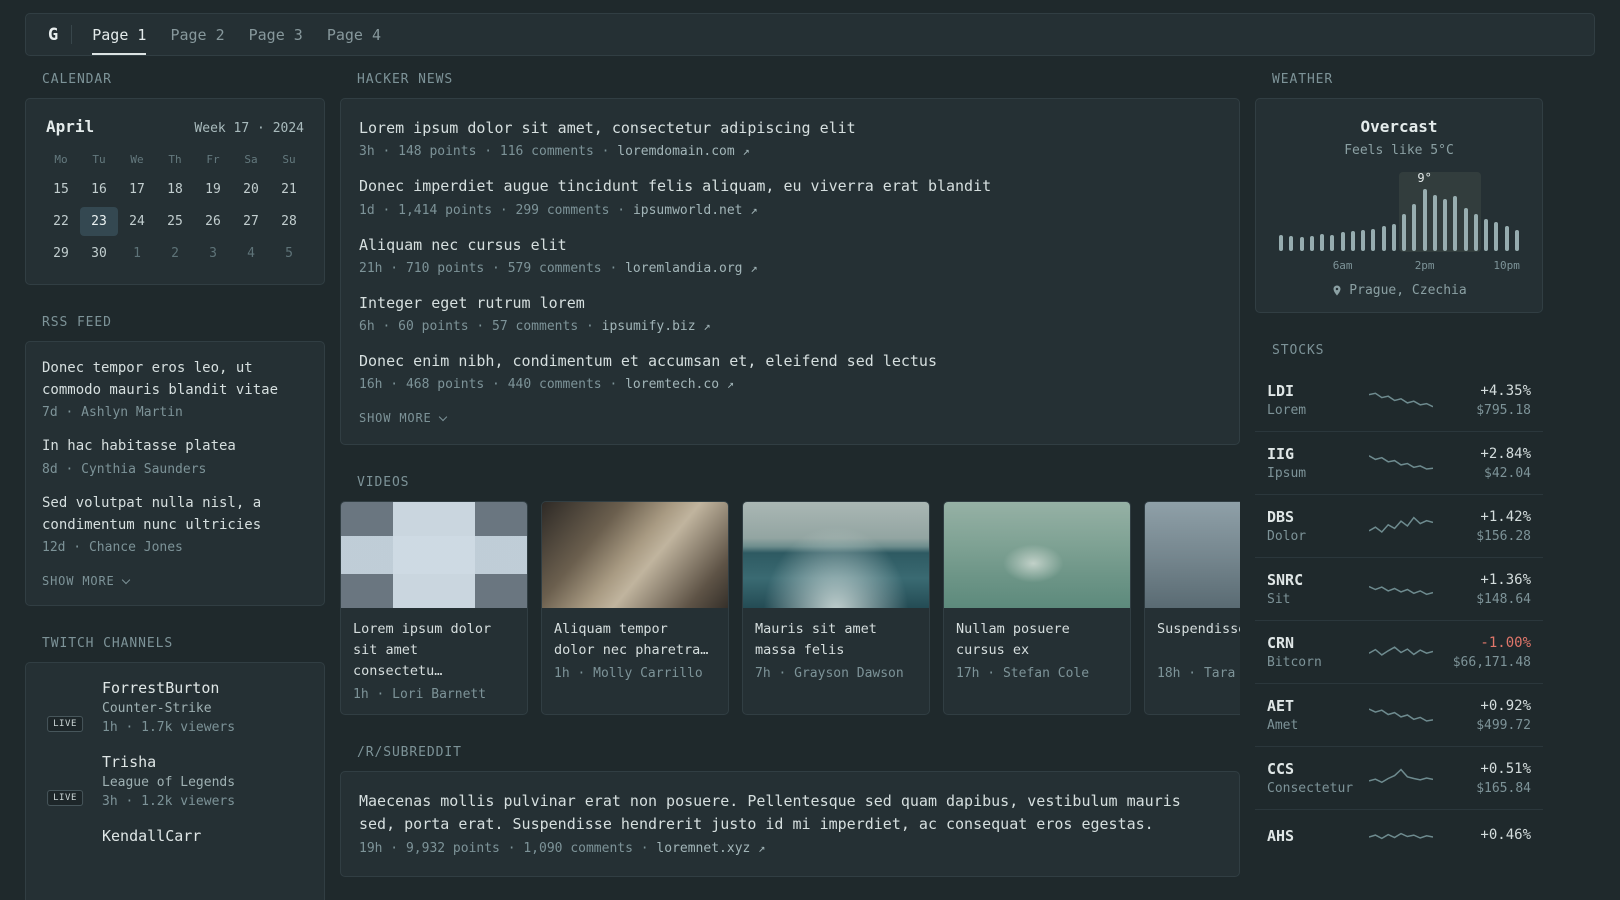 The height and width of the screenshot is (900, 1620). I want to click on stocks-section-title: STOCKS, so click(1298, 350).